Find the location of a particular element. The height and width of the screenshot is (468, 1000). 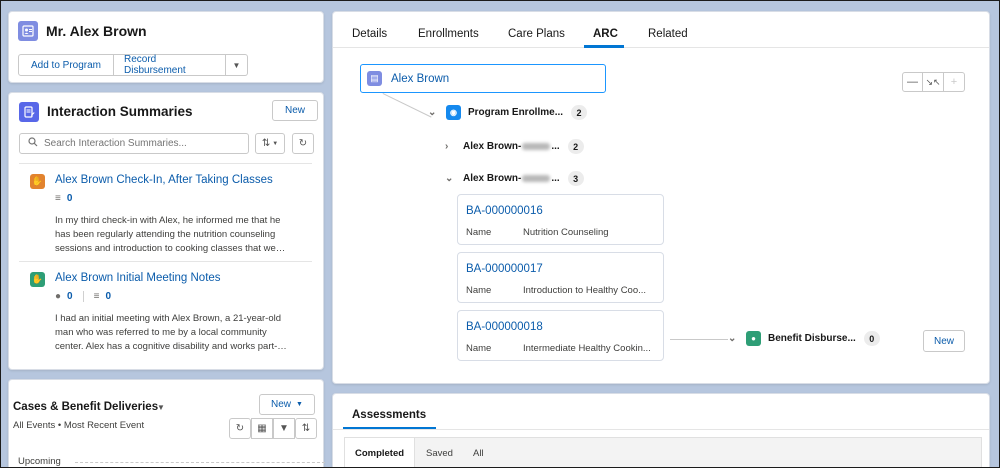

enrollment-node: ⌄ Alex Brown- ... 3 is located at coordinates (514, 178).